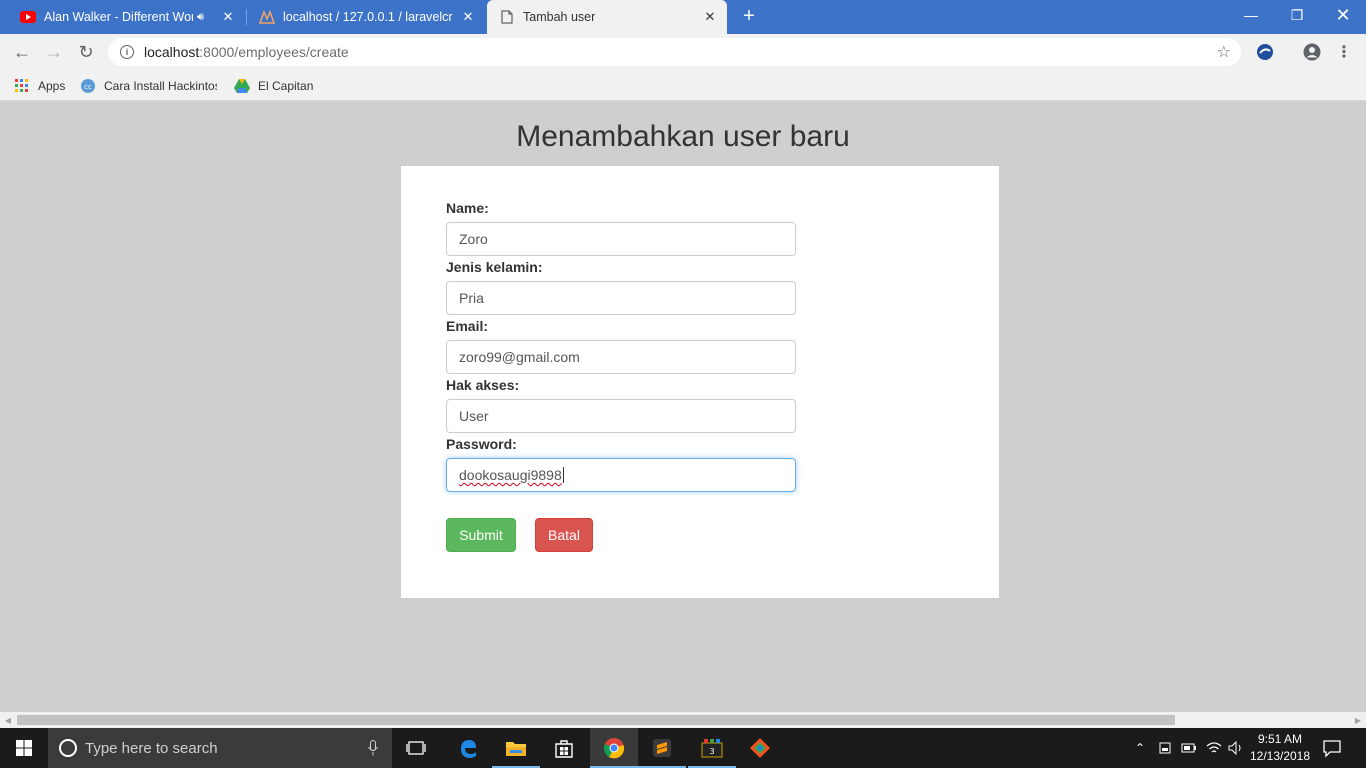  I want to click on system-clock: 9:51 AM 12/13/2018, so click(1280, 748).